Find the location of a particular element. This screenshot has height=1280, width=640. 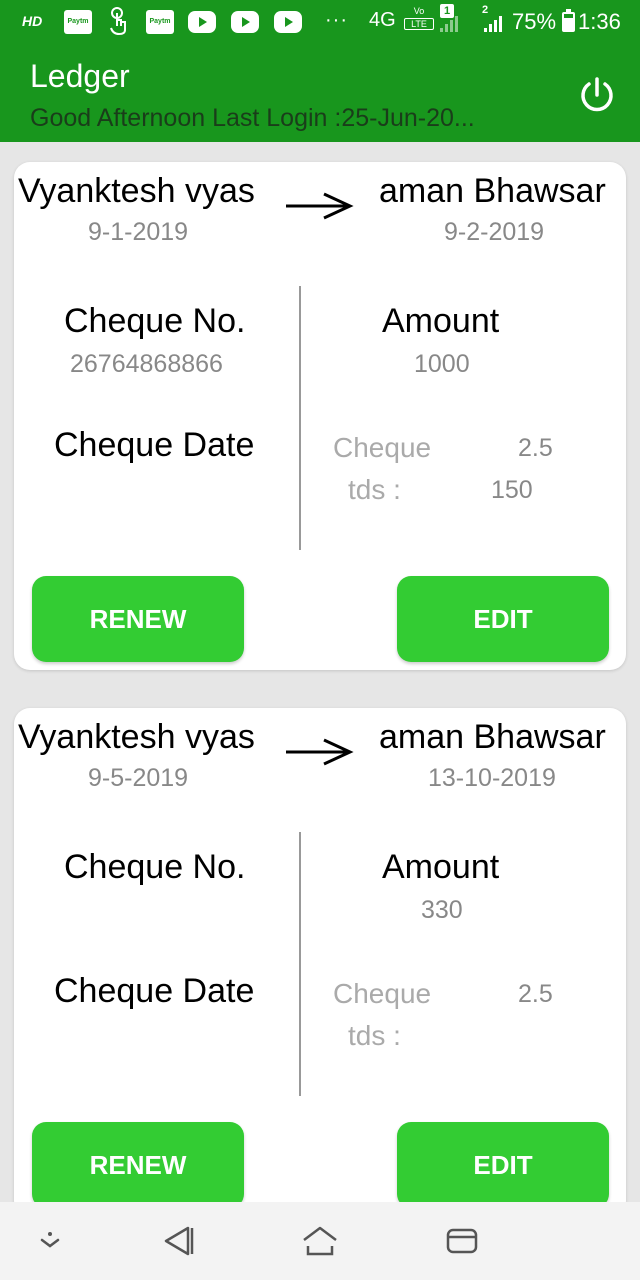

battery-icon is located at coordinates (568, 20).